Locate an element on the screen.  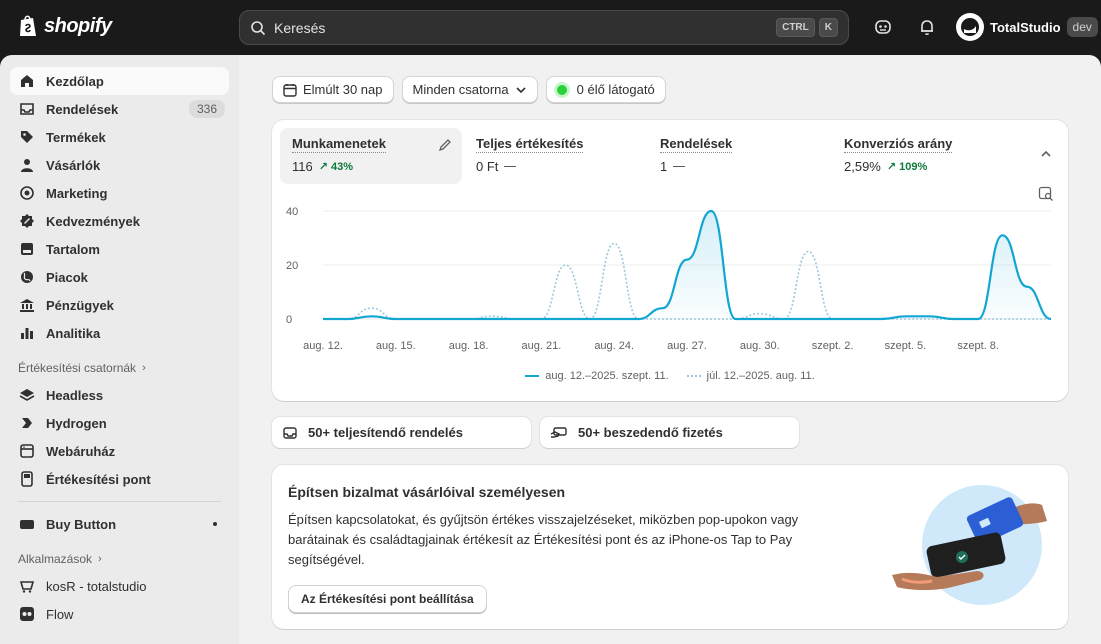
x-tick-label: aug. 15. is located at coordinates (396, 346).